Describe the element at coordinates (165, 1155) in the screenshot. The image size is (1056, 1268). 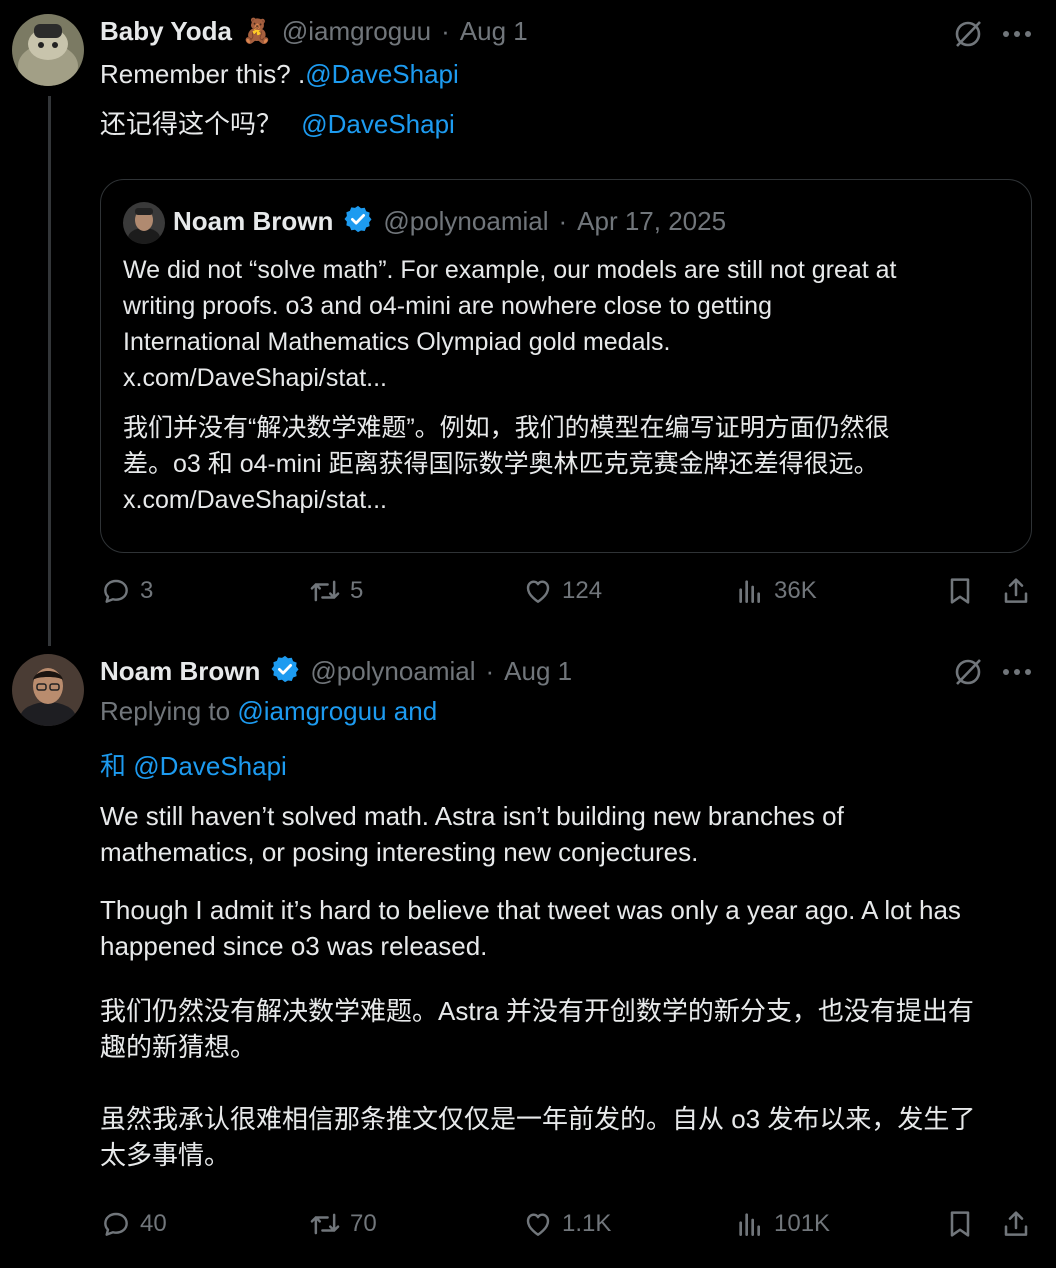
I see `text-line: 太多事情。` at that location.